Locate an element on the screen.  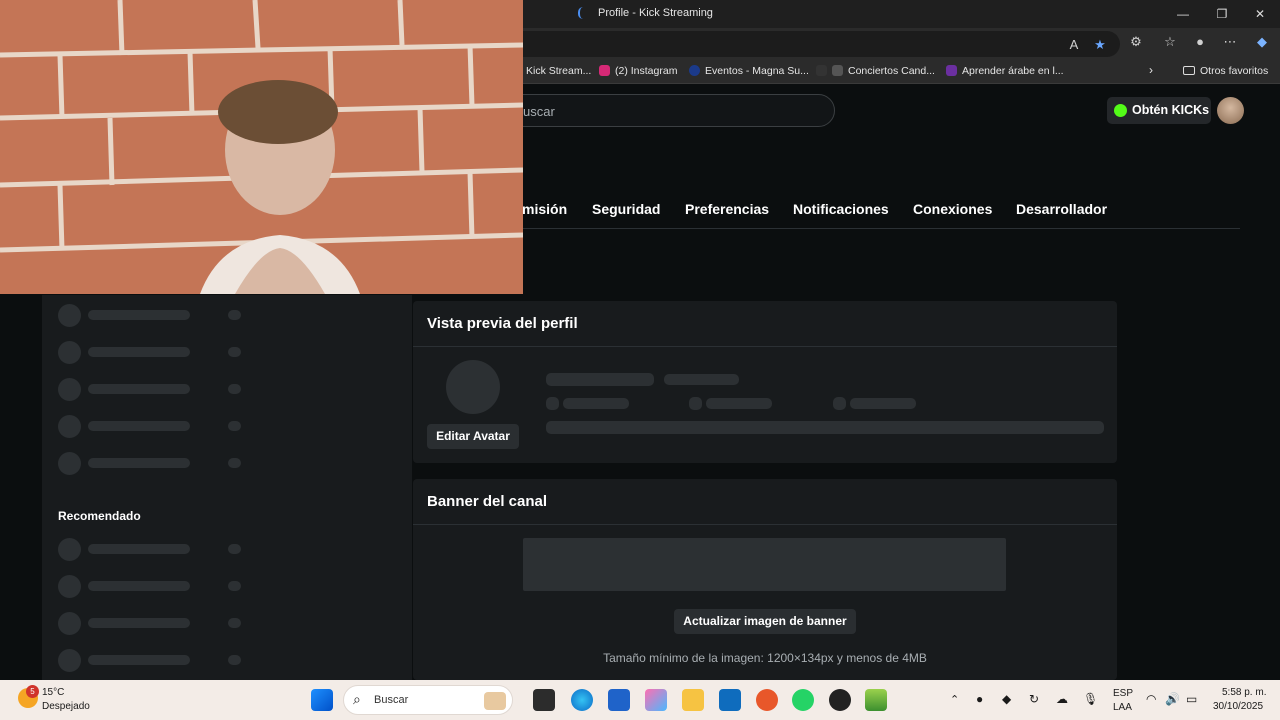
copilot-icon: ◆ is located at coordinates (1262, 42).